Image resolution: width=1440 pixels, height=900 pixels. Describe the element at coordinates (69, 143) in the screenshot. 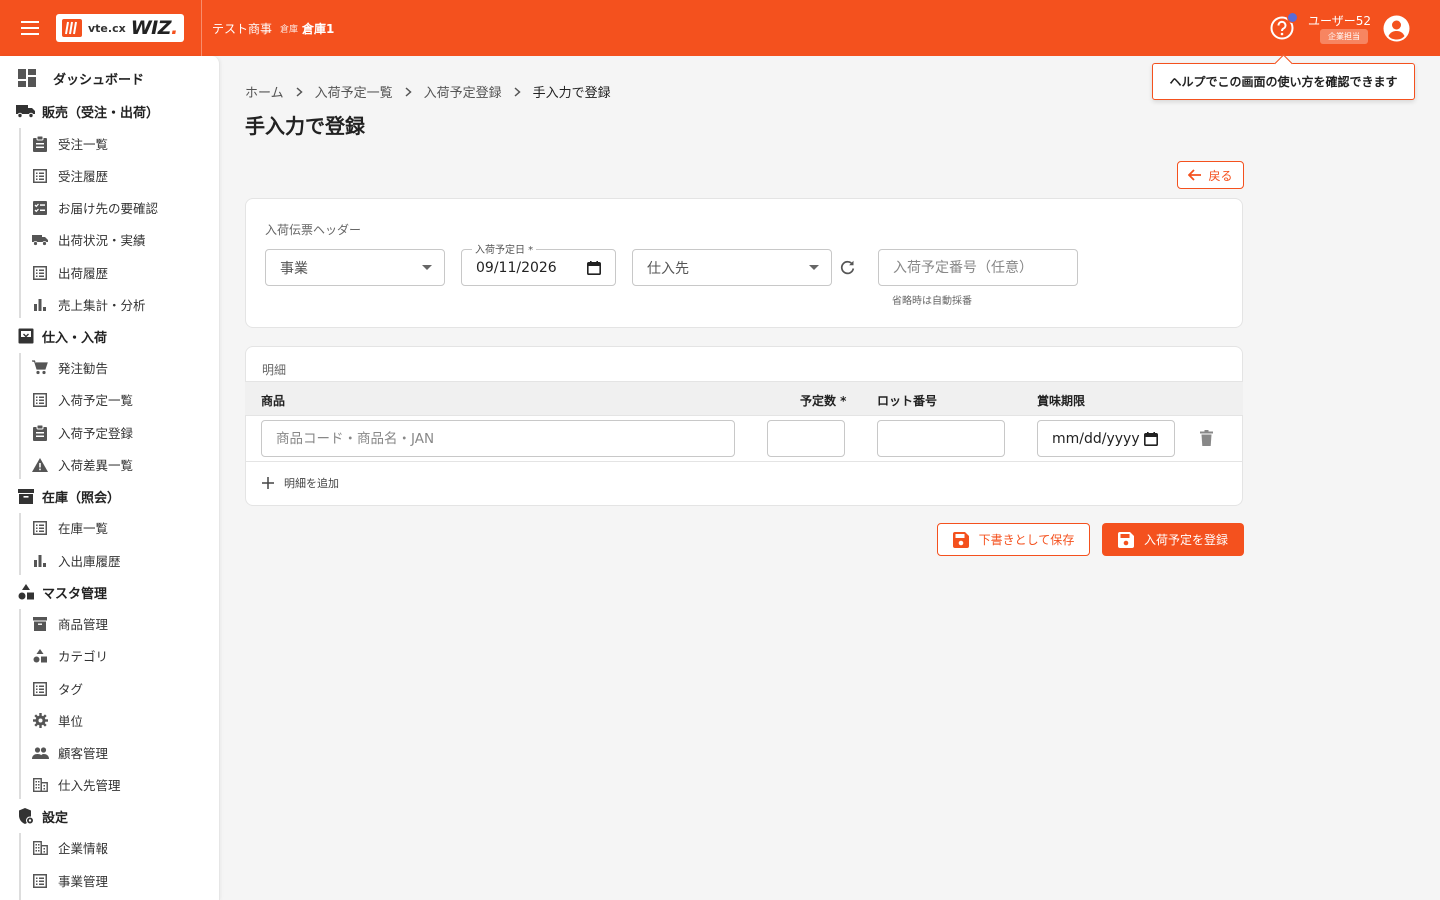

I see `sidebar-item-orders: 受注一覧` at that location.